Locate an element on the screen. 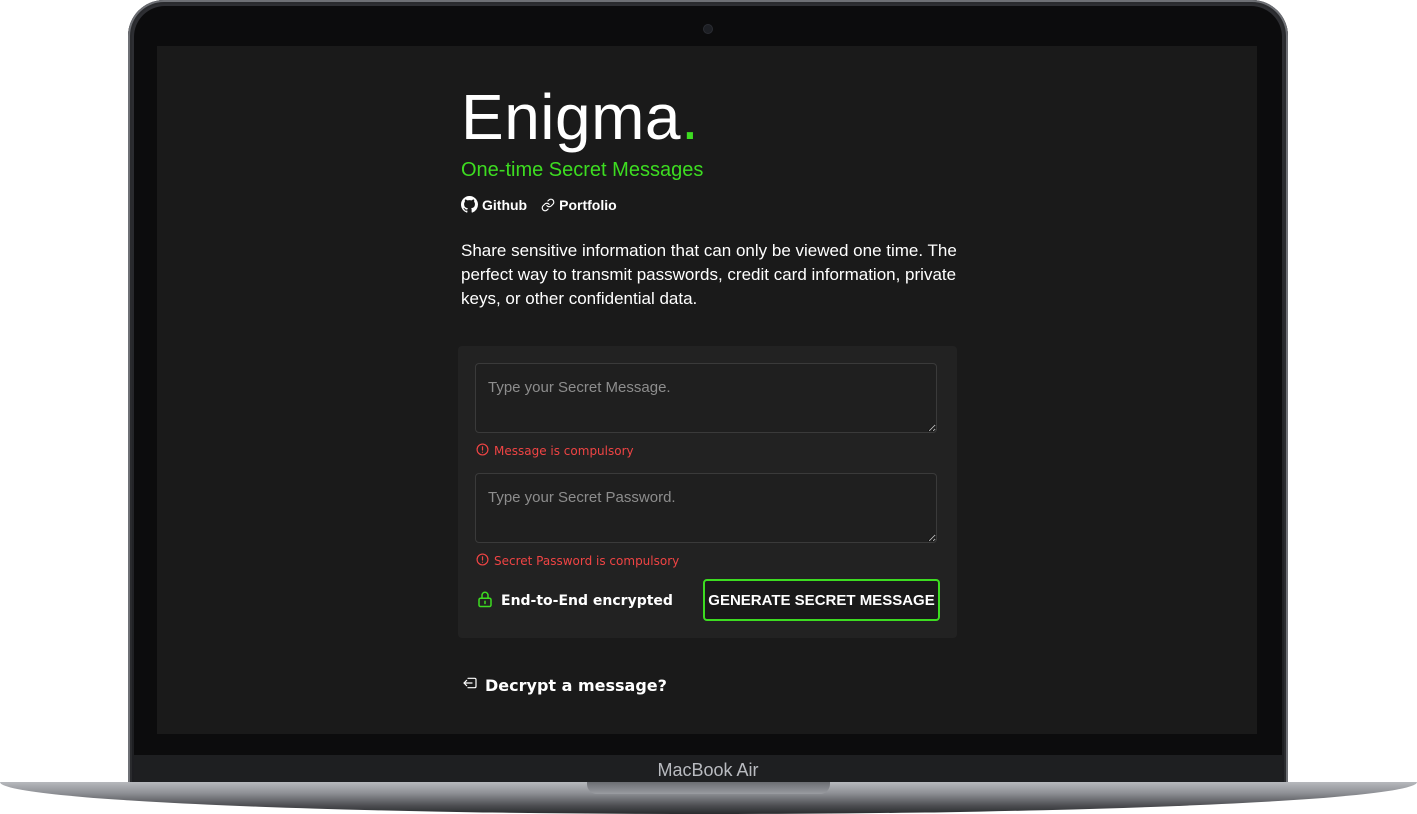  camera-icon is located at coordinates (708, 29).